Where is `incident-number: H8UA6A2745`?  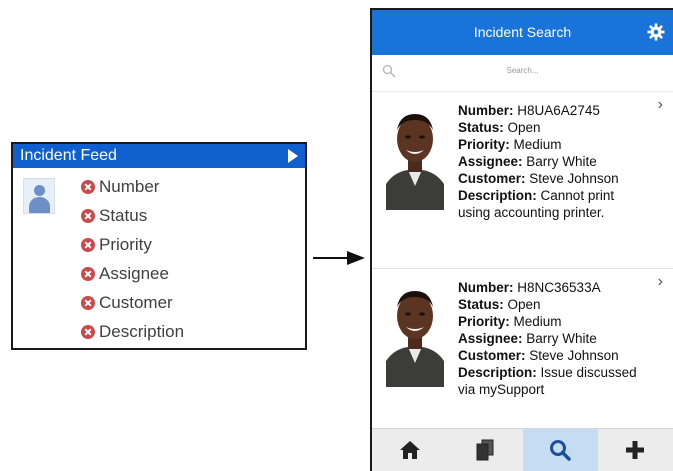
incident-number: H8UA6A2745 is located at coordinates (558, 110).